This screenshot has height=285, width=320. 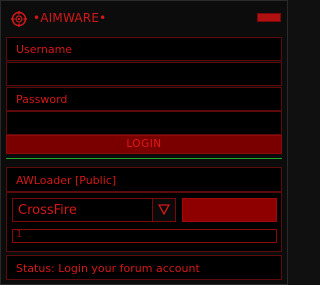 What do you see at coordinates (108, 268) in the screenshot?
I see `status-text: Status: Login your forum account` at bounding box center [108, 268].